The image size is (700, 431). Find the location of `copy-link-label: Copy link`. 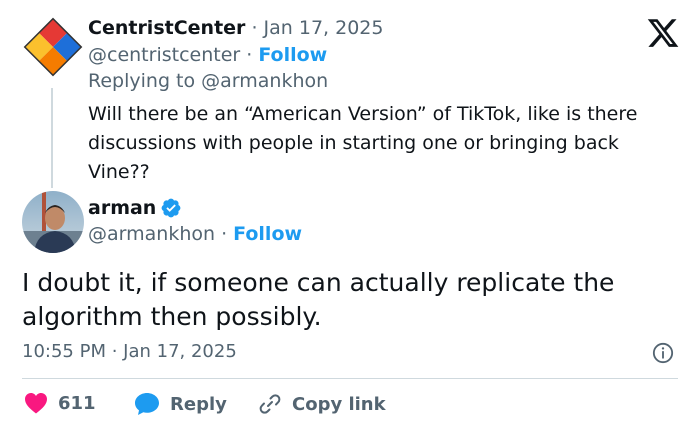

copy-link-label: Copy link is located at coordinates (339, 404).